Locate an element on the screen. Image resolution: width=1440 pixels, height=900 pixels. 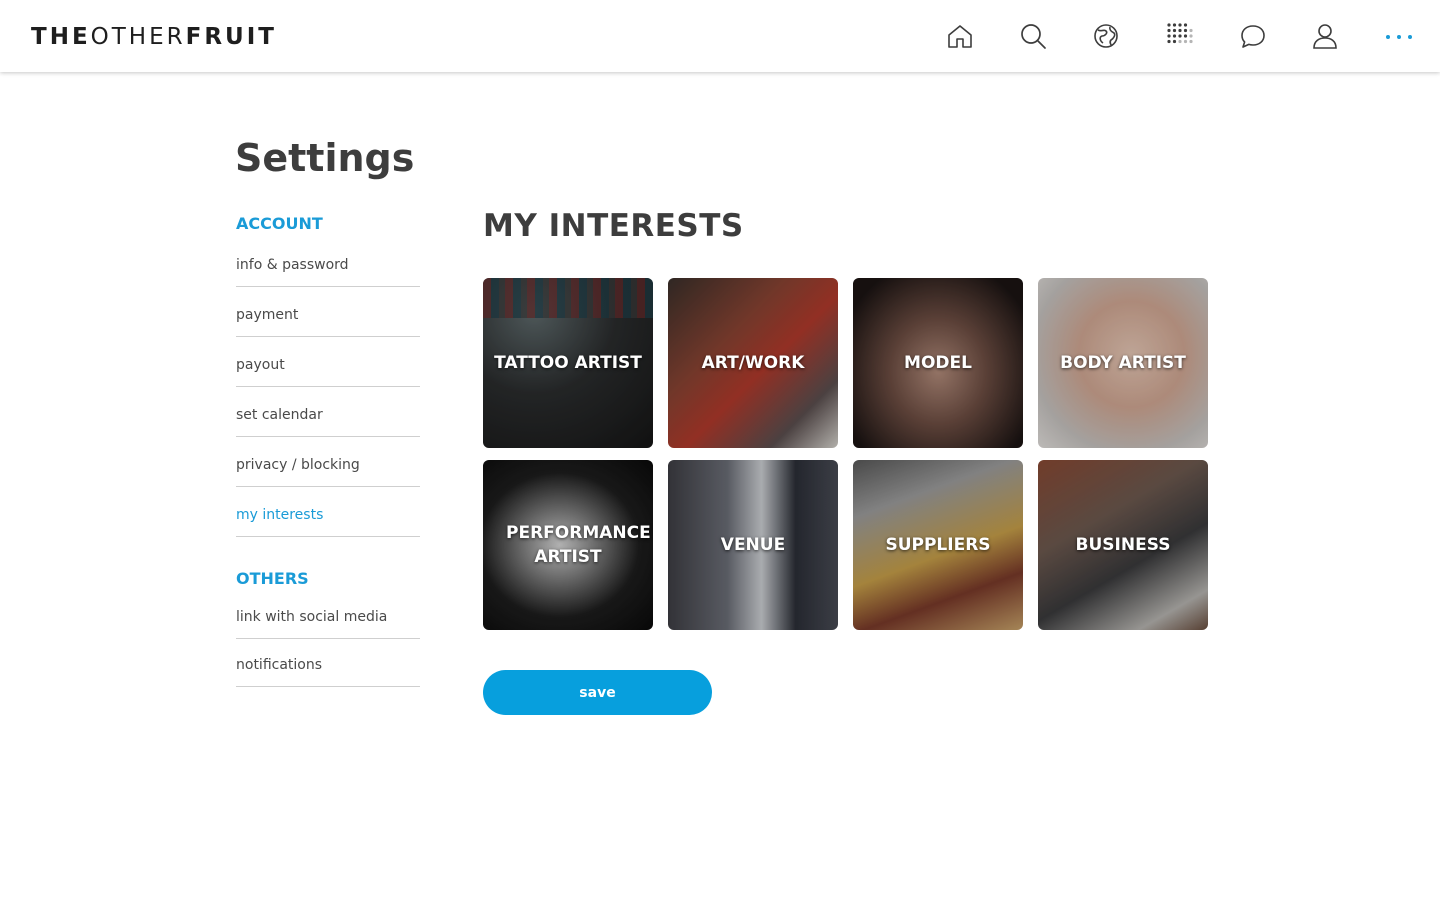
interest-label: PERFORMANCE ARTIST is located at coordinates (578, 545).